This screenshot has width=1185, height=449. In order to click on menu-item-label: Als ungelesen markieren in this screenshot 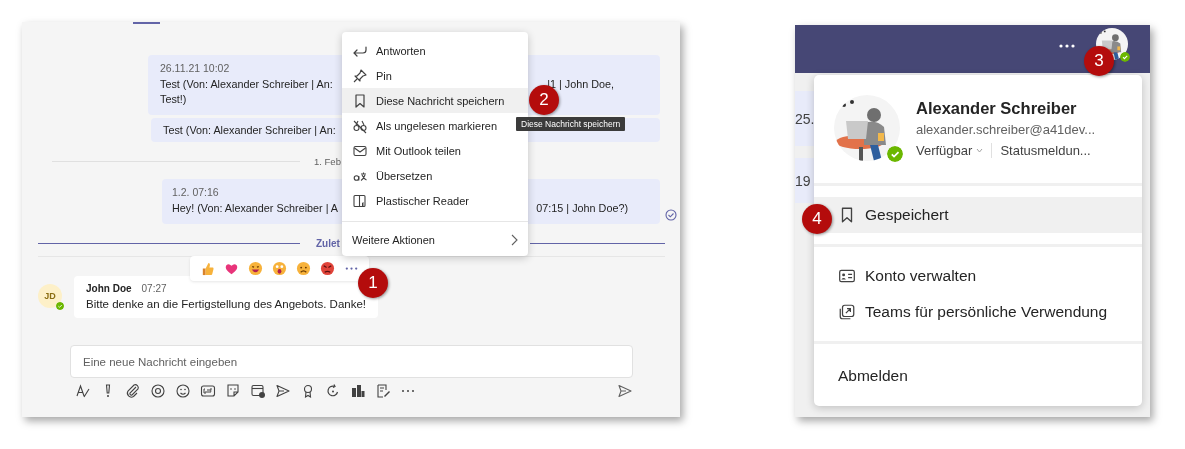, I will do `click(437, 125)`.